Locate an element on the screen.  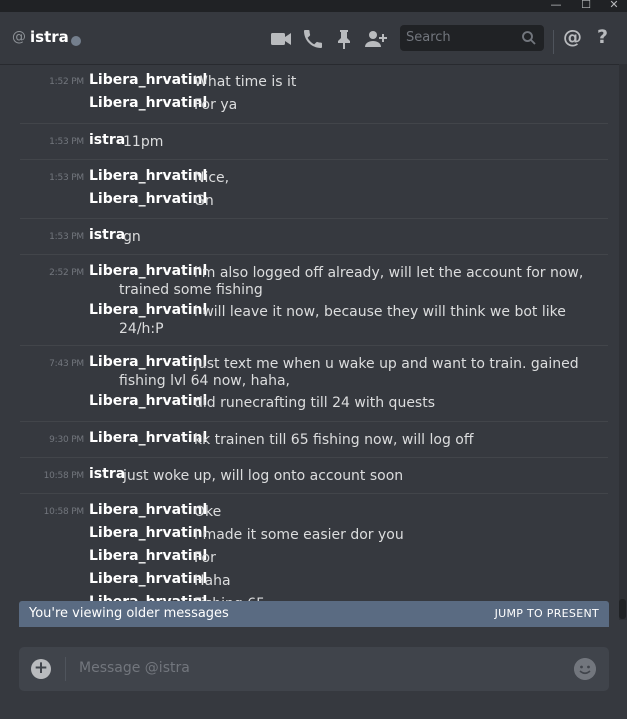
message-text: For ya is located at coordinates (216, 105).